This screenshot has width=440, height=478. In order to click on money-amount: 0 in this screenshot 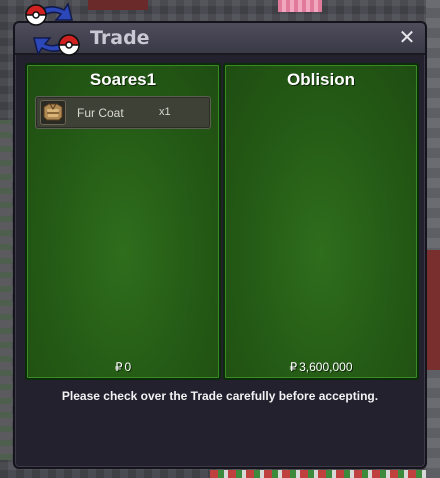, I will do `click(128, 367)`.